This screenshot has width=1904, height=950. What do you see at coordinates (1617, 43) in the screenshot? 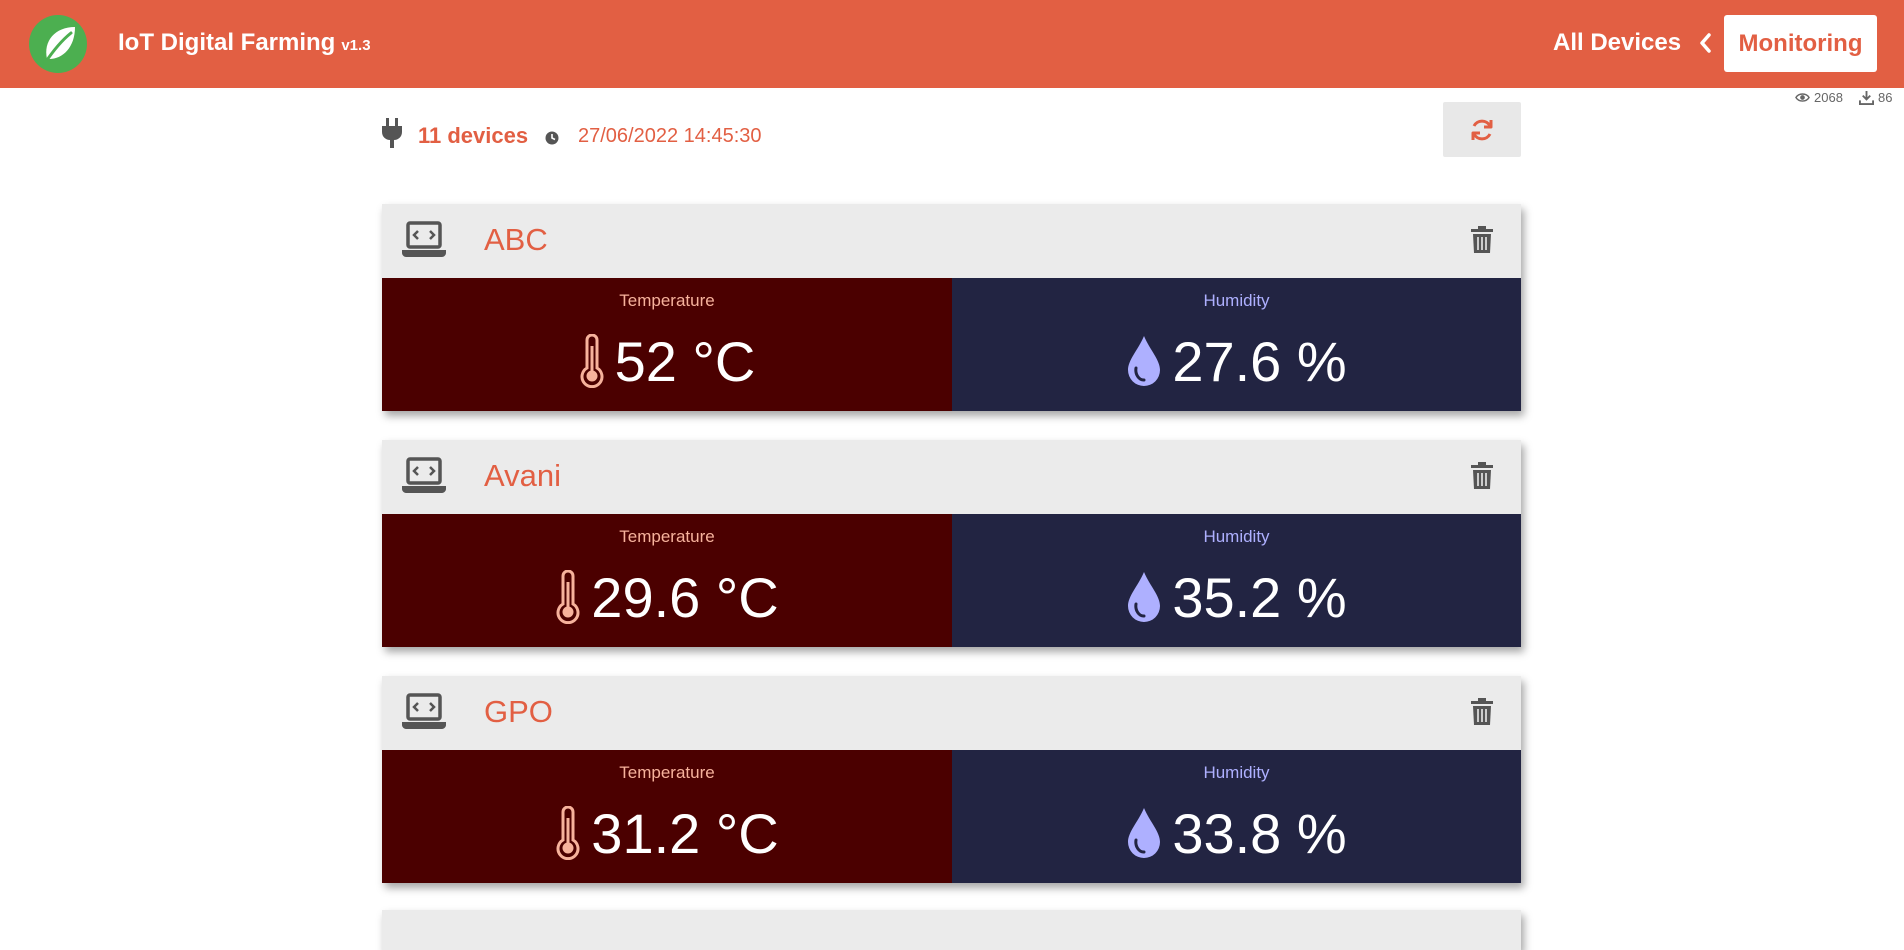
I see `nav-all-devices-link: All Devices` at bounding box center [1617, 43].